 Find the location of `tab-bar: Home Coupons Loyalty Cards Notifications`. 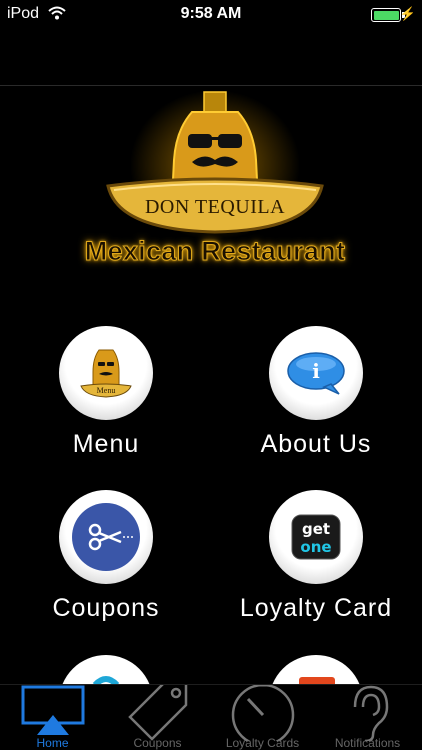

tab-bar: Home Coupons Loyalty Cards Notifications is located at coordinates (211, 717).